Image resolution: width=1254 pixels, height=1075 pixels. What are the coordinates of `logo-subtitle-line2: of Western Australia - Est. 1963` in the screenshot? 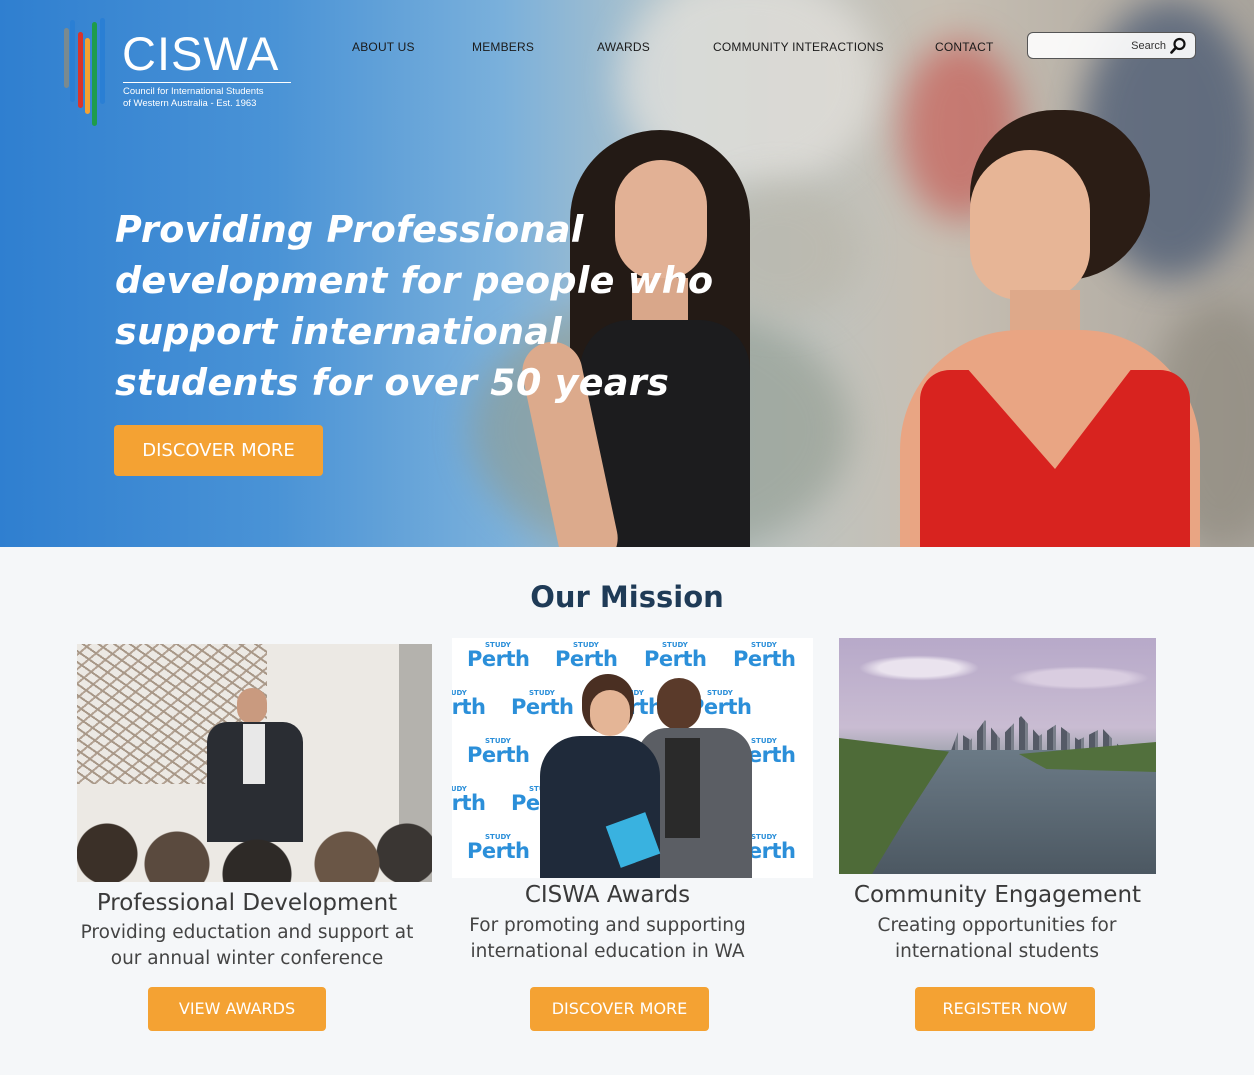 It's located at (190, 103).